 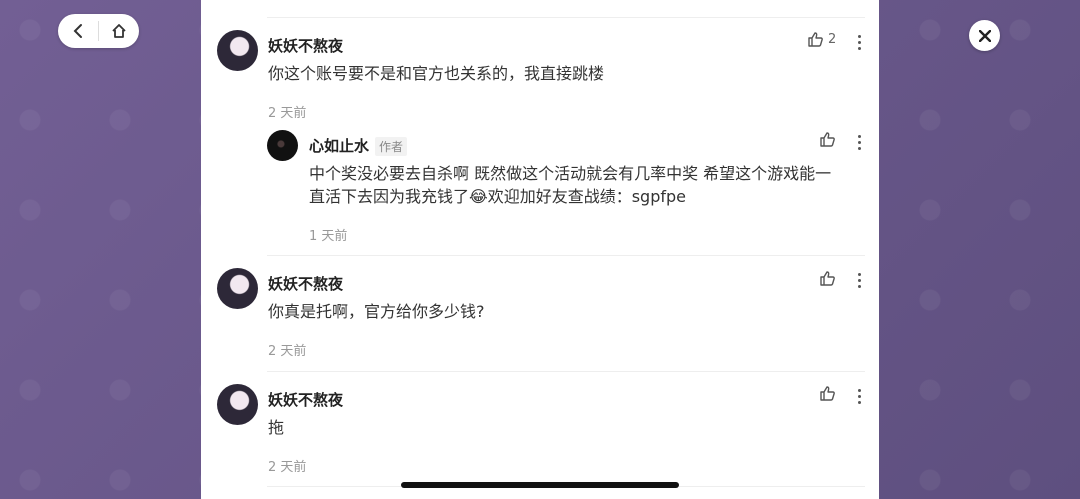 I want to click on like-count: 2, so click(x=832, y=39).